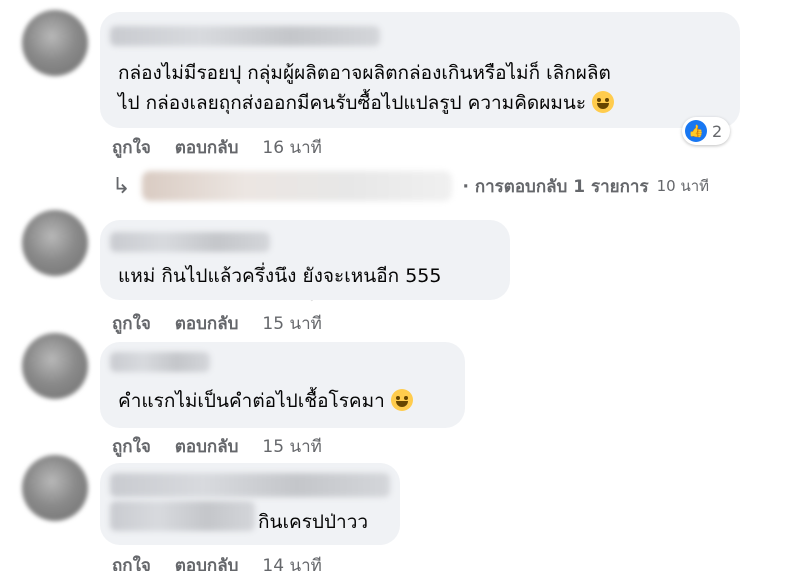 This screenshot has width=800, height=571. Describe the element at coordinates (121, 186) in the screenshot. I see `reply-arrow-icon: ↳` at that location.